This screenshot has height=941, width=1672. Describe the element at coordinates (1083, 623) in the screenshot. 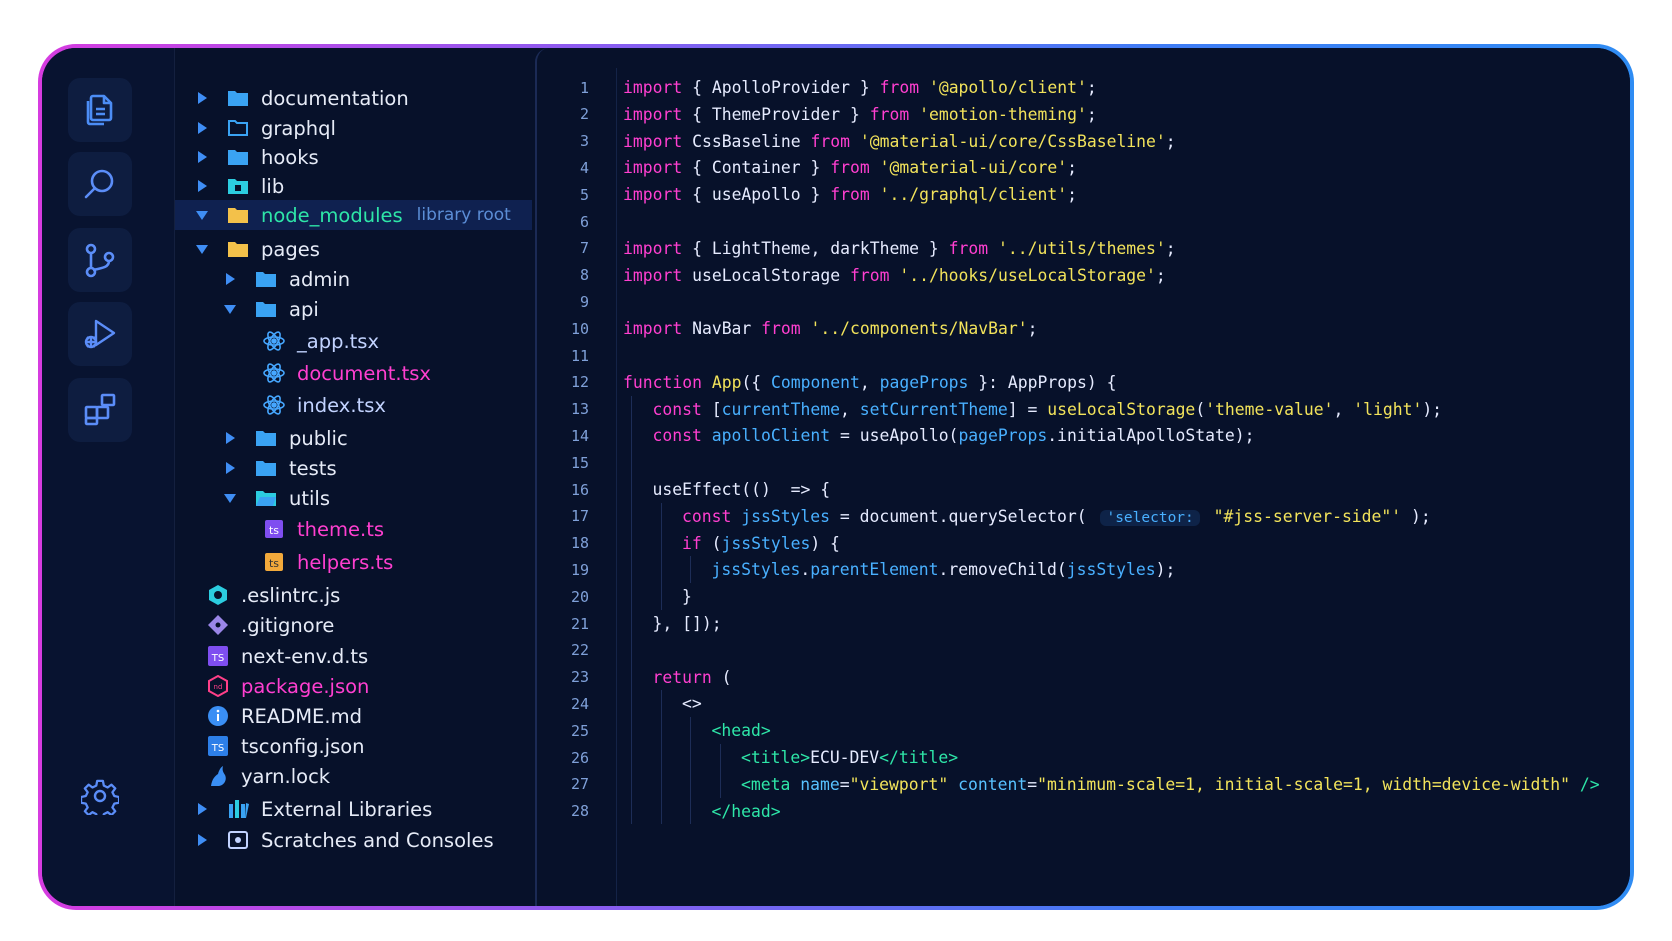

I see `code-line: 21}, []);` at that location.